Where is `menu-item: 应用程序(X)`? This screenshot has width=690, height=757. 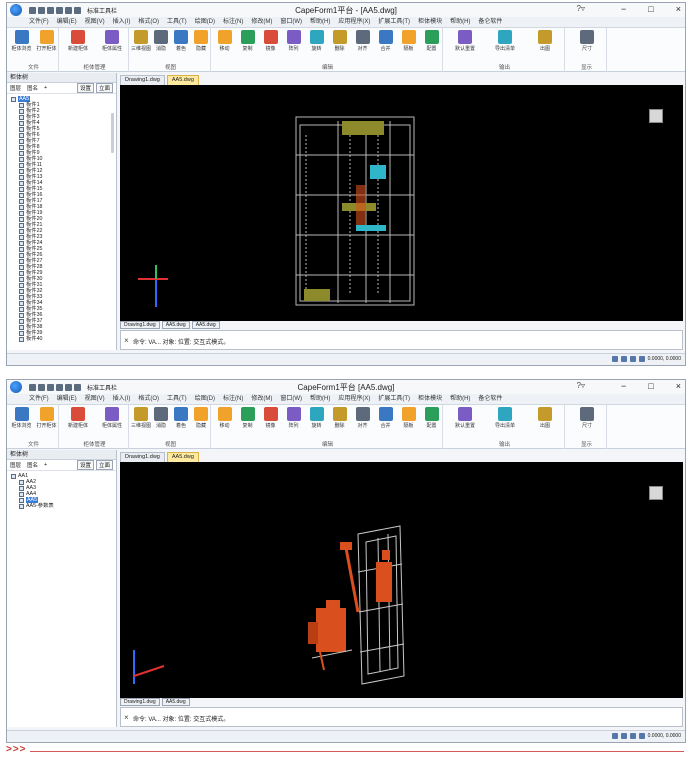 menu-item: 应用程序(X) is located at coordinates (354, 399).